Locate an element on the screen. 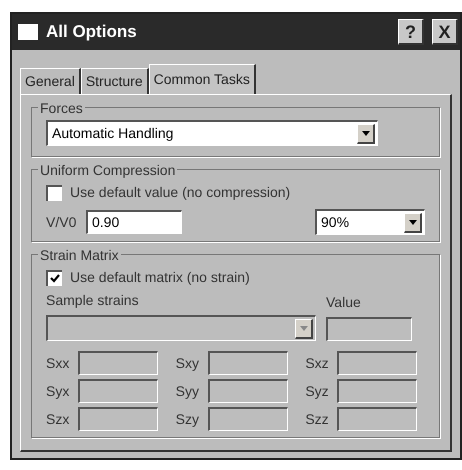 This screenshot has height=470, width=462. tab: Structure is located at coordinates (114, 81).